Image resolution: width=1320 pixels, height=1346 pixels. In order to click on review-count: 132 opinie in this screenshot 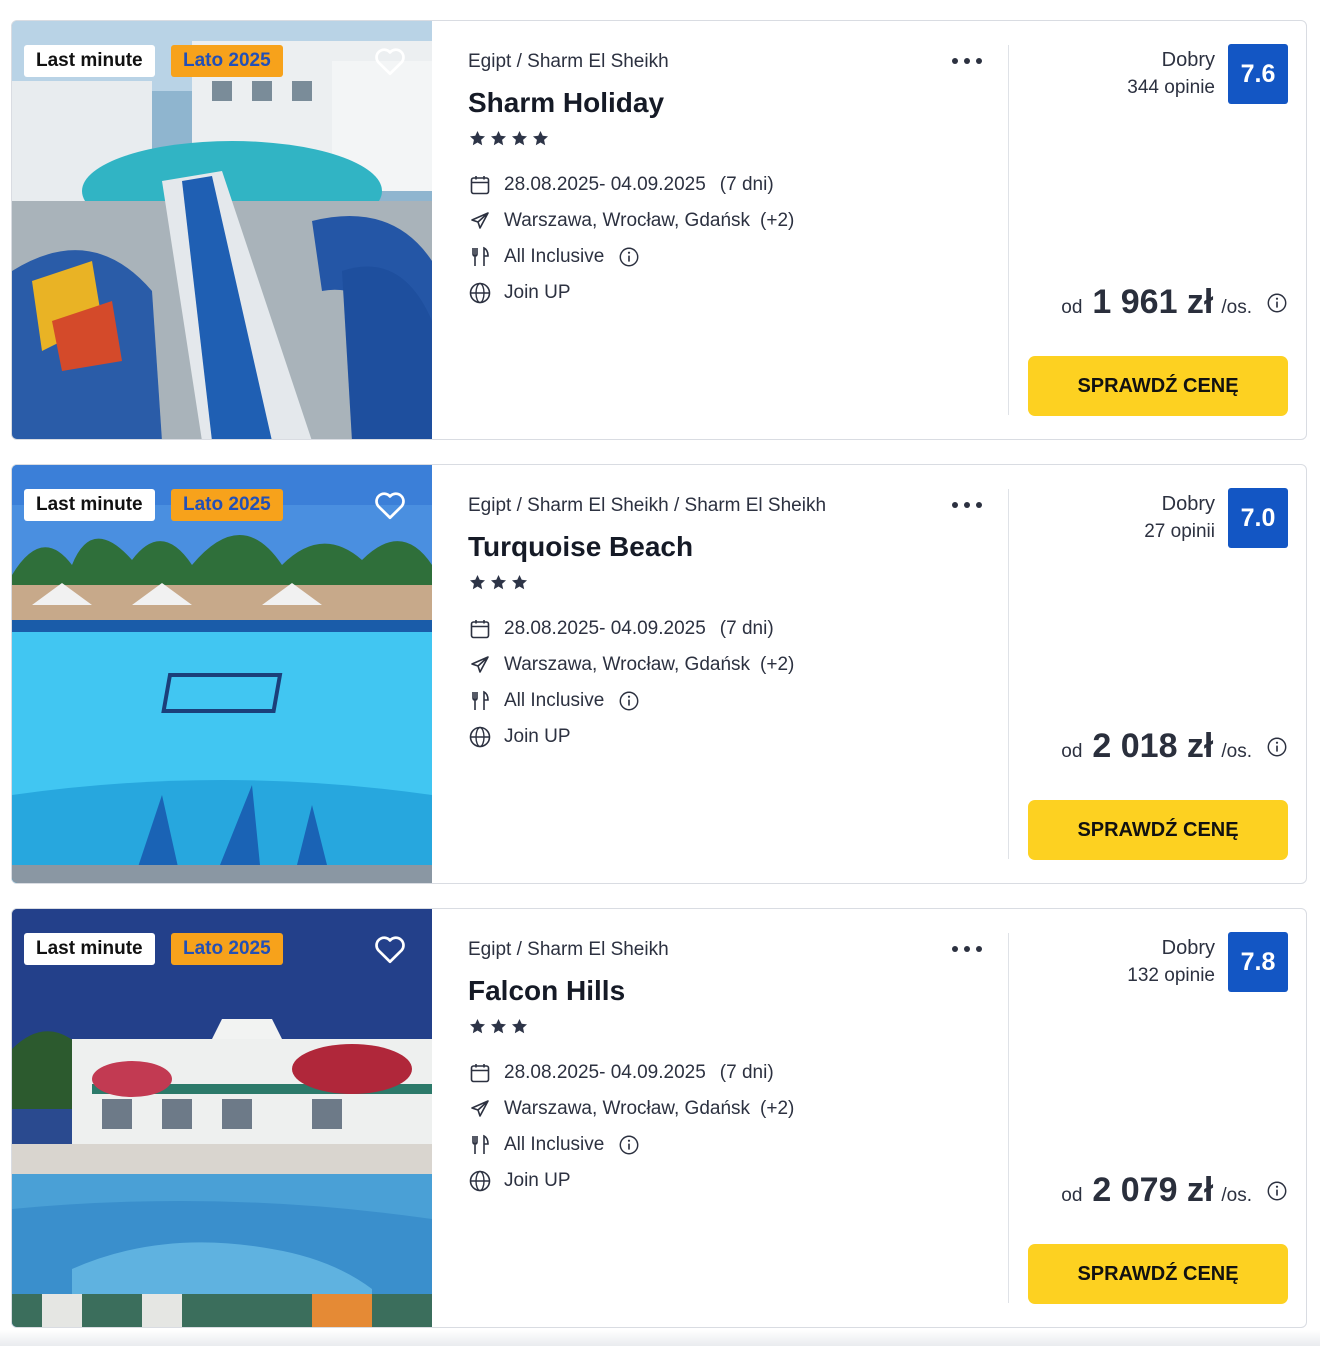, I will do `click(1171, 976)`.